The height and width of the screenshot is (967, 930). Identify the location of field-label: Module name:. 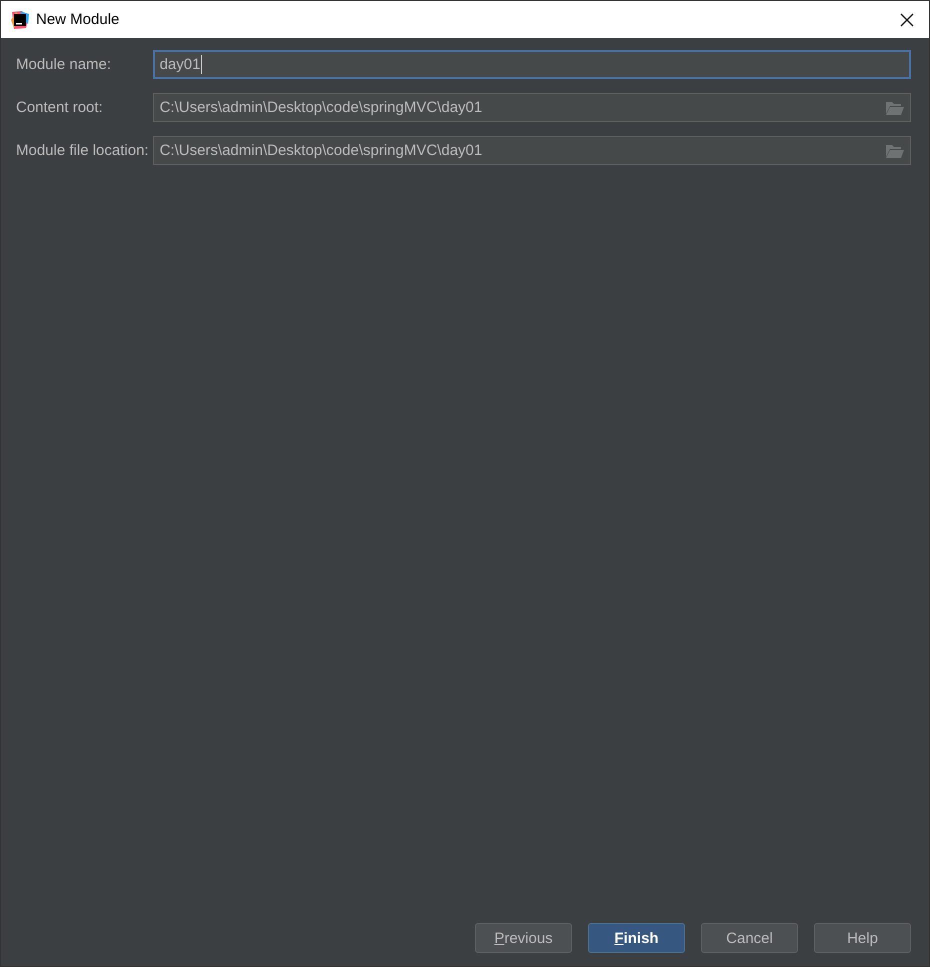
(64, 64).